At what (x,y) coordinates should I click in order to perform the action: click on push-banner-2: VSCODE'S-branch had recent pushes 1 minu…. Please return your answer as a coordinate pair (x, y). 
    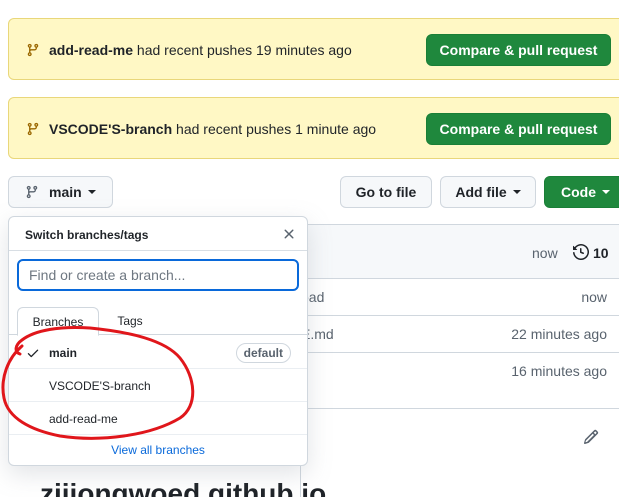
    Looking at the image, I should click on (313, 128).